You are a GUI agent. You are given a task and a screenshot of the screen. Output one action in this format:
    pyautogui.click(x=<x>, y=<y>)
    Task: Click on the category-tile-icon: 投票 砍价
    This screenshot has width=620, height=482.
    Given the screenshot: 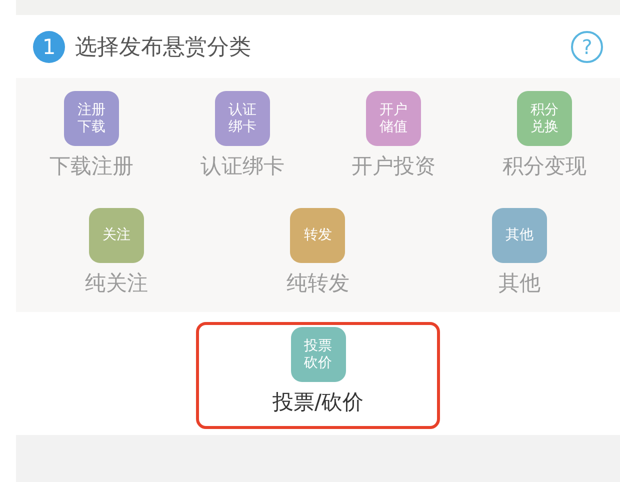 What is the action you would take?
    pyautogui.click(x=318, y=354)
    